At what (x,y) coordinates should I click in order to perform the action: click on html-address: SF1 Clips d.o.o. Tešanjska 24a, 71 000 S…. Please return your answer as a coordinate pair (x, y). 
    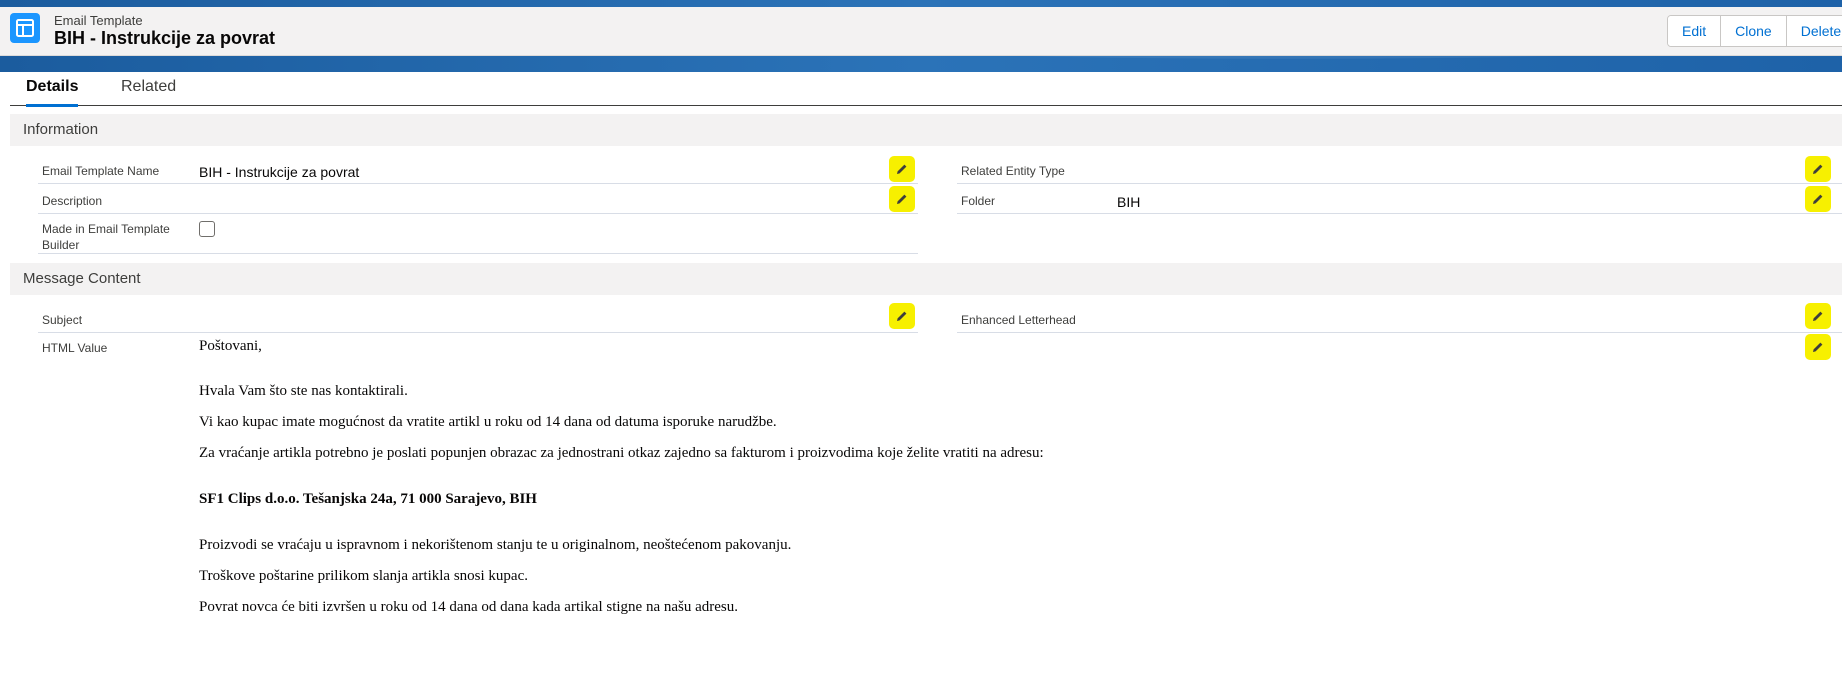
    Looking at the image, I should click on (368, 499).